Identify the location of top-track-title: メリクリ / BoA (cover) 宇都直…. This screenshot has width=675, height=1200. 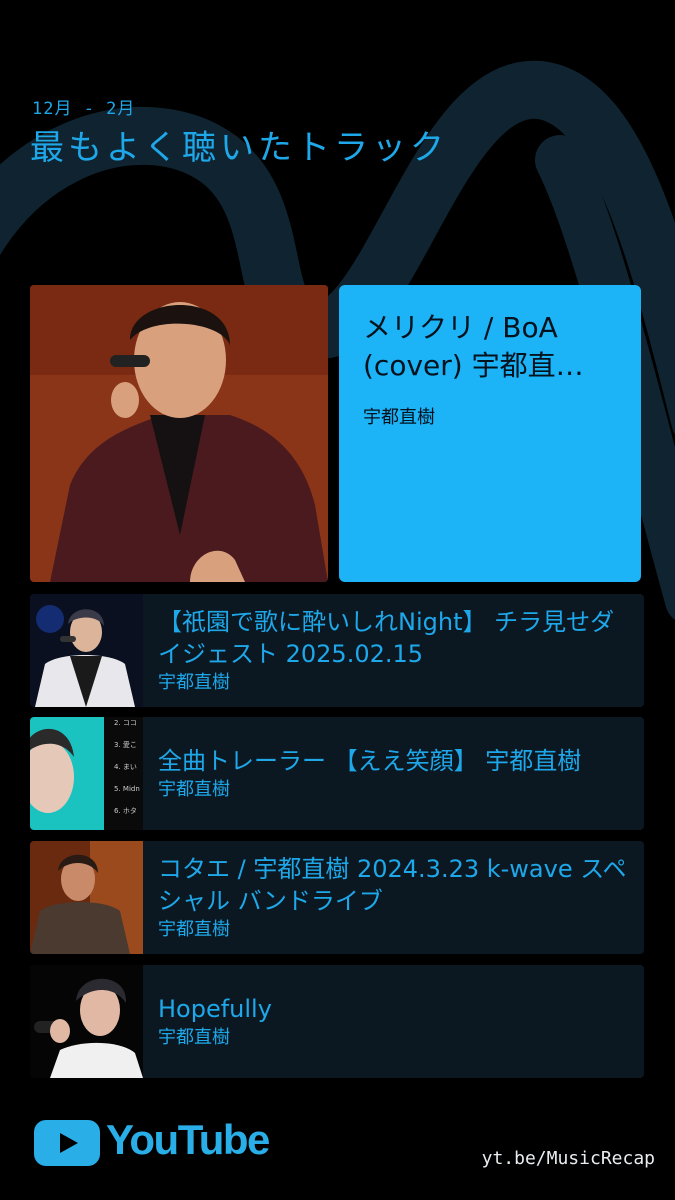
(473, 346).